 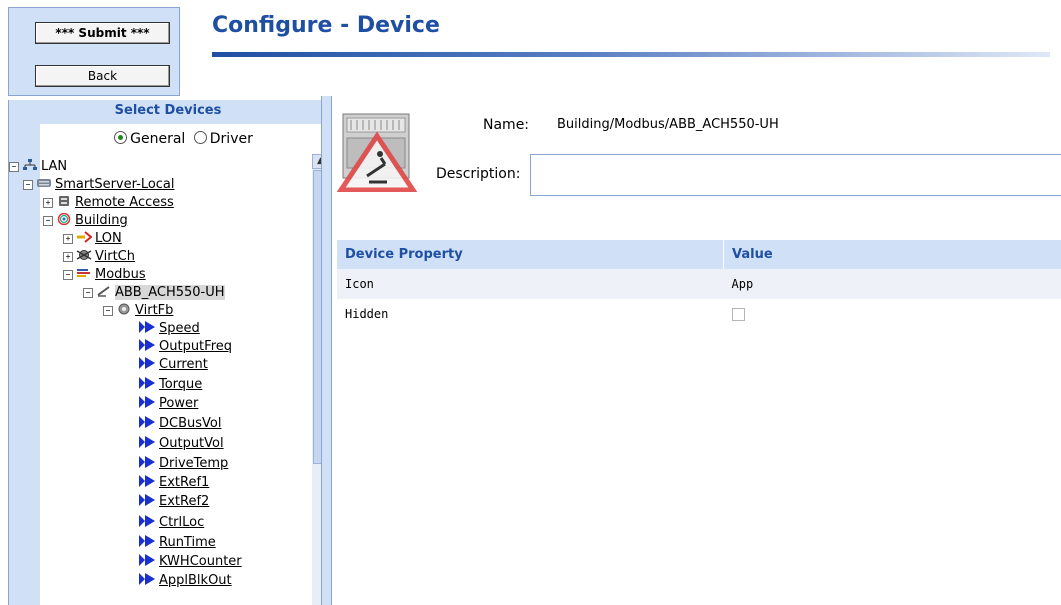 I want to click on virtual-channel-icon, so click(x=84, y=255).